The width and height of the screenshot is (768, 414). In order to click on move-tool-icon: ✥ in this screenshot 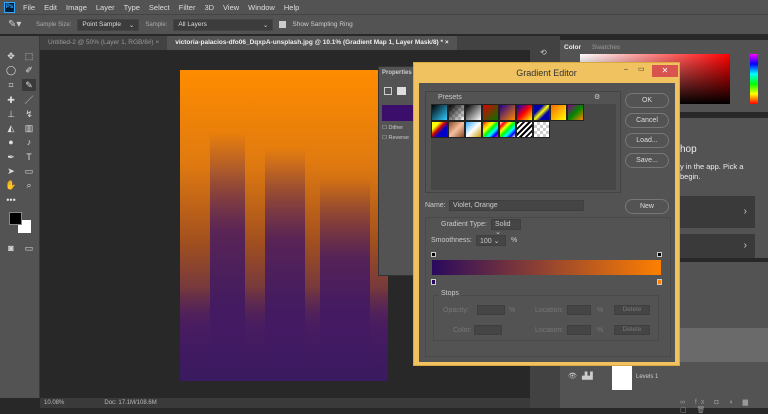, I will do `click(11, 56)`.